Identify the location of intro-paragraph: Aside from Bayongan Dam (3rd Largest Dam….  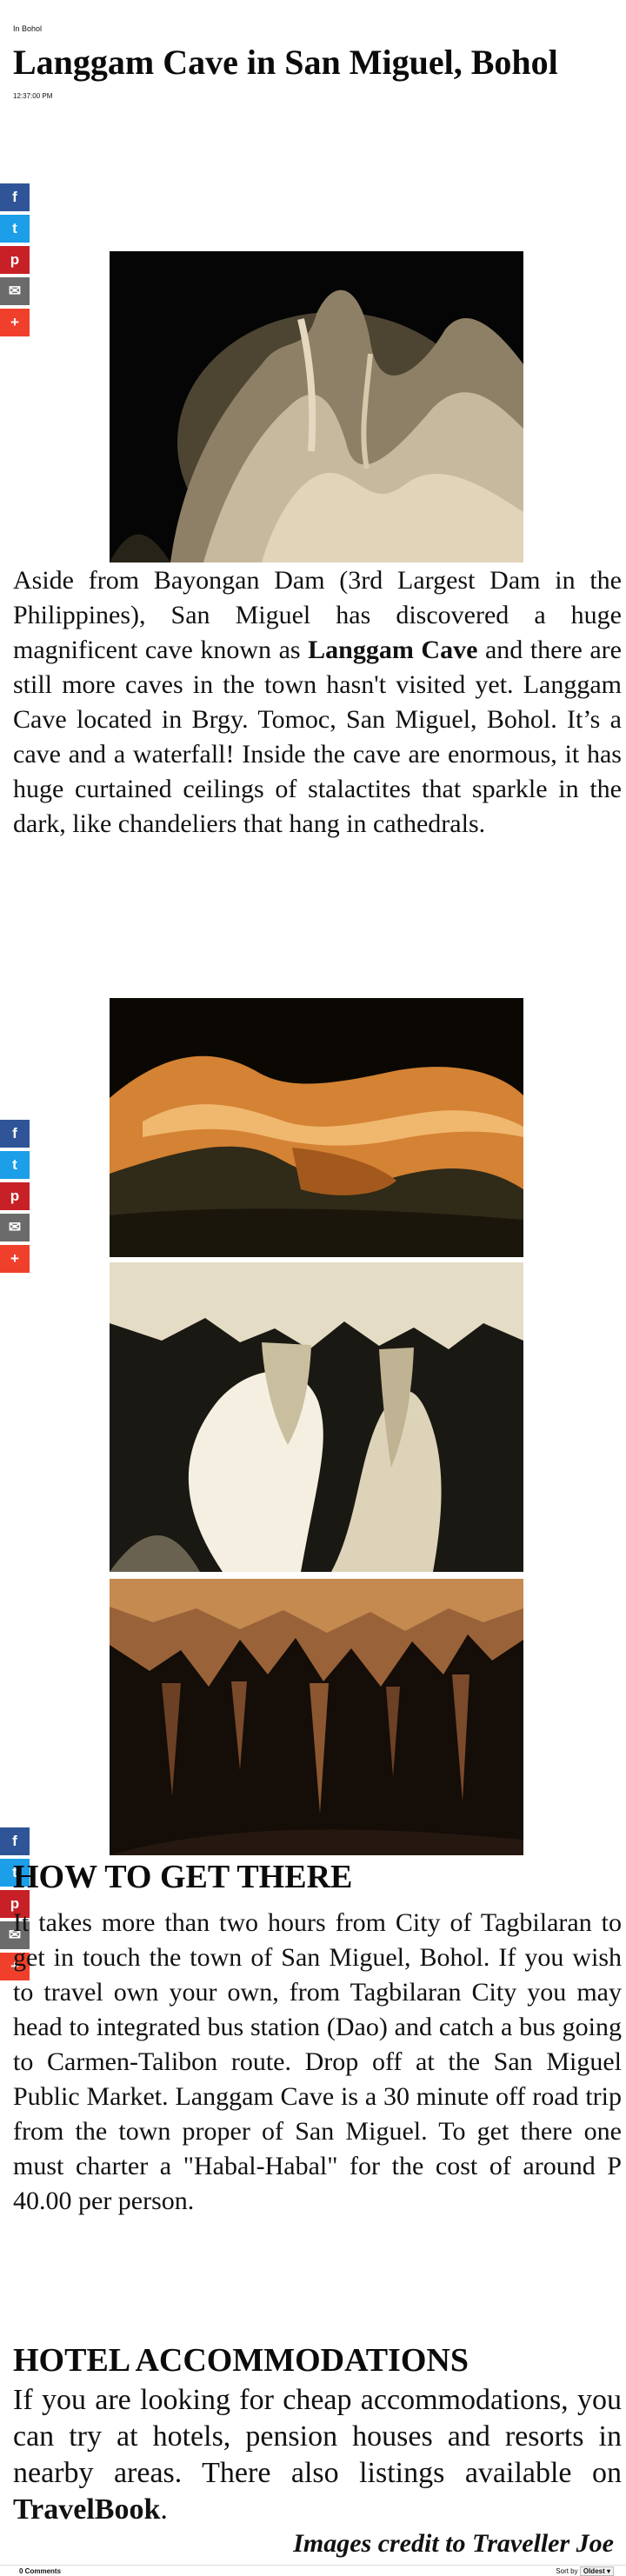
(317, 702).